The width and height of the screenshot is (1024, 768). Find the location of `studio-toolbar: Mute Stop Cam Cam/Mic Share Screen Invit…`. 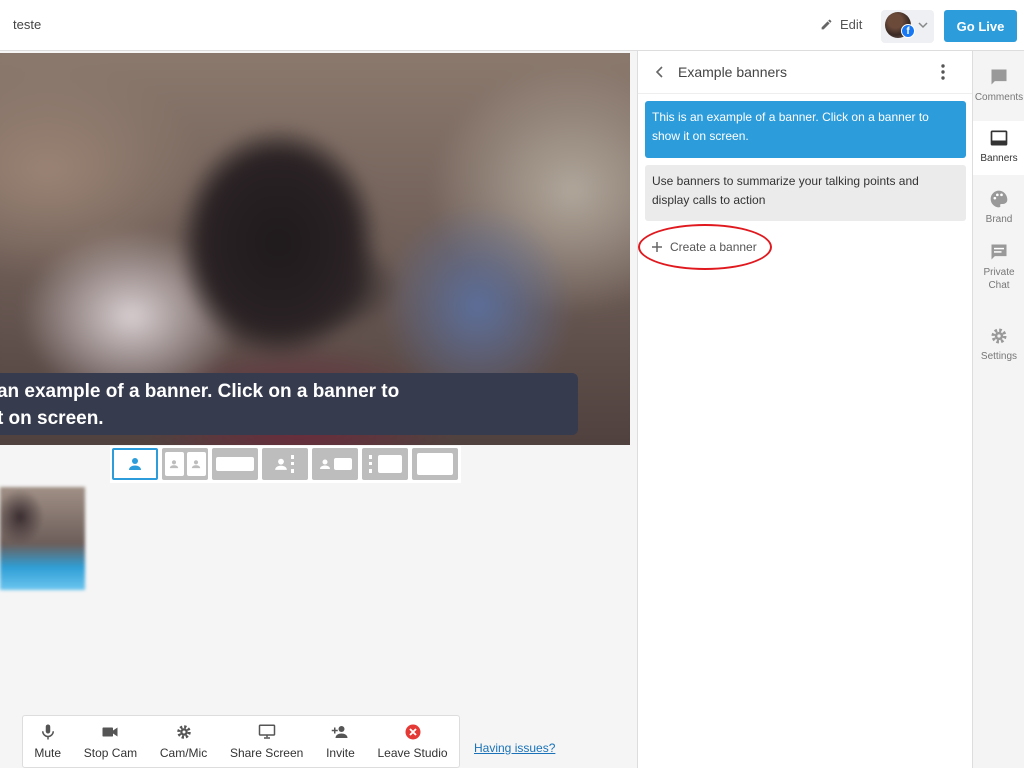

studio-toolbar: Mute Stop Cam Cam/Mic Share Screen Invit… is located at coordinates (241, 741).